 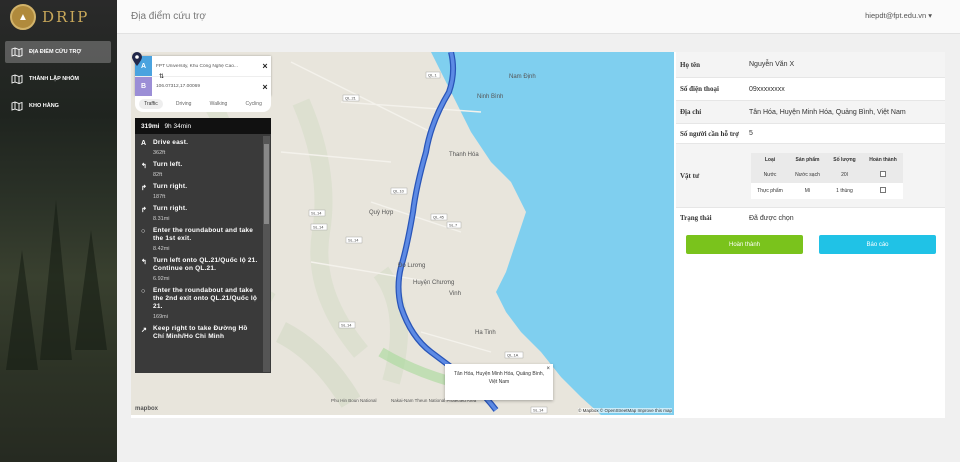 What do you see at coordinates (844, 190) in the screenshot?
I see `supply-quantity: 1 thùng` at bounding box center [844, 190].